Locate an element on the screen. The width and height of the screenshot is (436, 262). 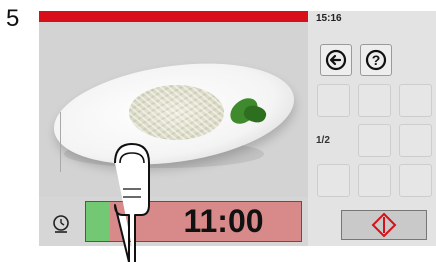
clock: 15:16 is located at coordinates (329, 18).